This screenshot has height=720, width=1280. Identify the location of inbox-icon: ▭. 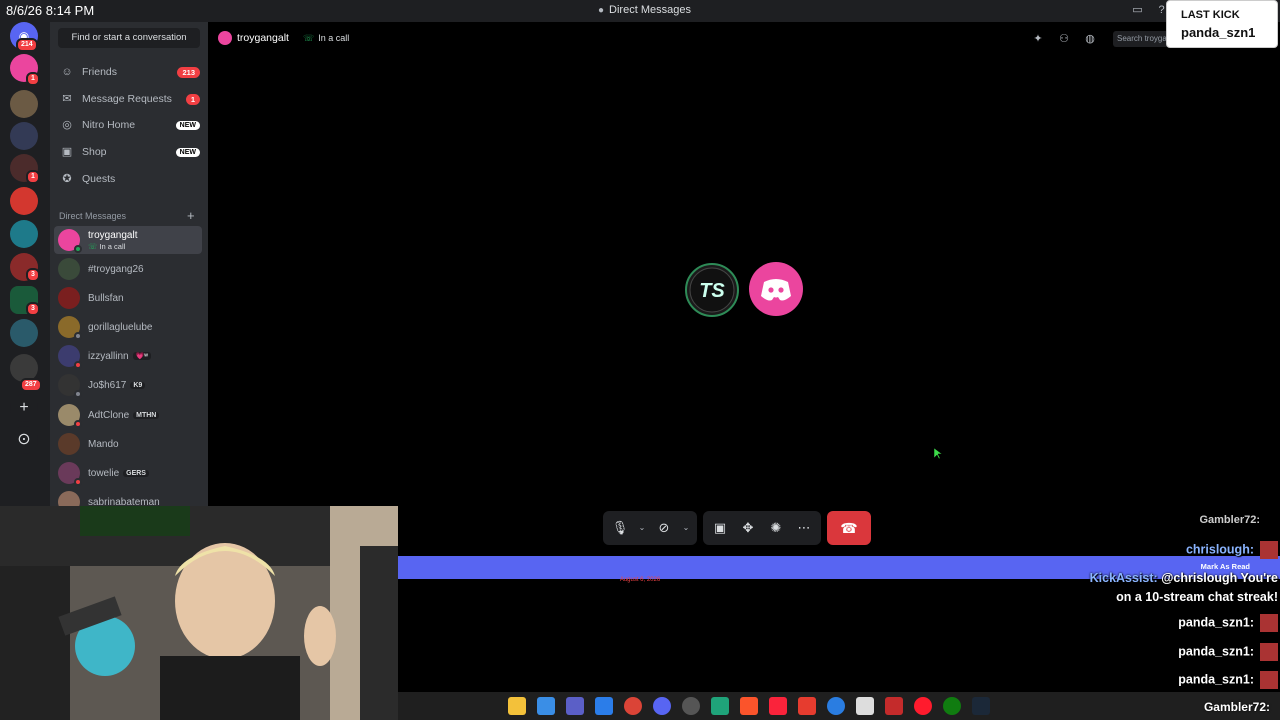
(1137, 10).